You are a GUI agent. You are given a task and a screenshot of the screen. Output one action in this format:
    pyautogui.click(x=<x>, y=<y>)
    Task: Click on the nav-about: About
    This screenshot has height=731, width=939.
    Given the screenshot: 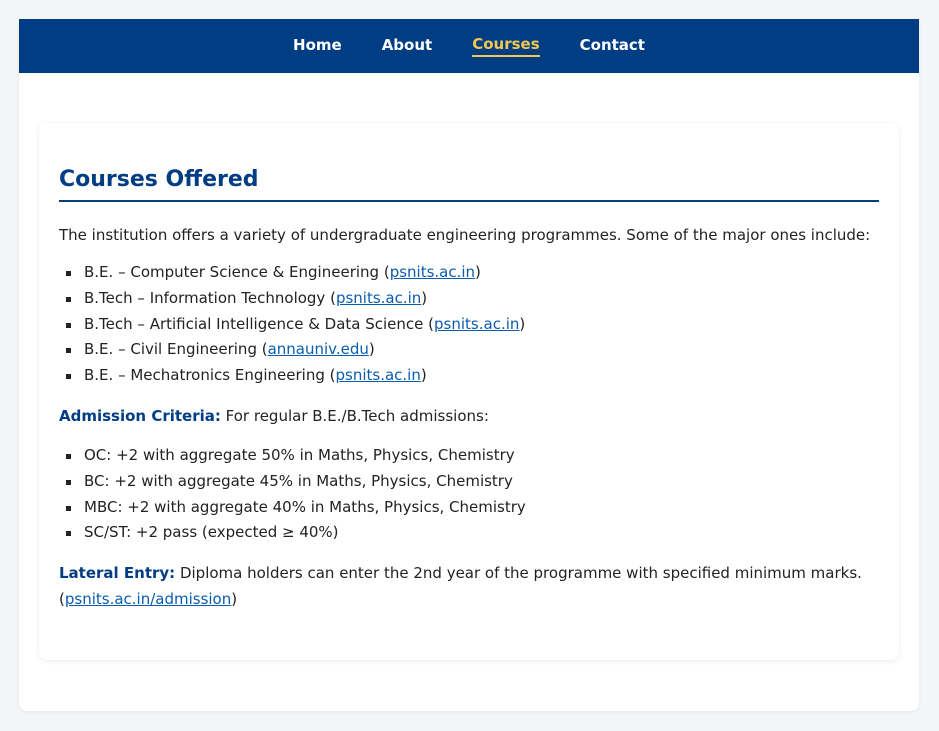 What is the action you would take?
    pyautogui.click(x=407, y=46)
    